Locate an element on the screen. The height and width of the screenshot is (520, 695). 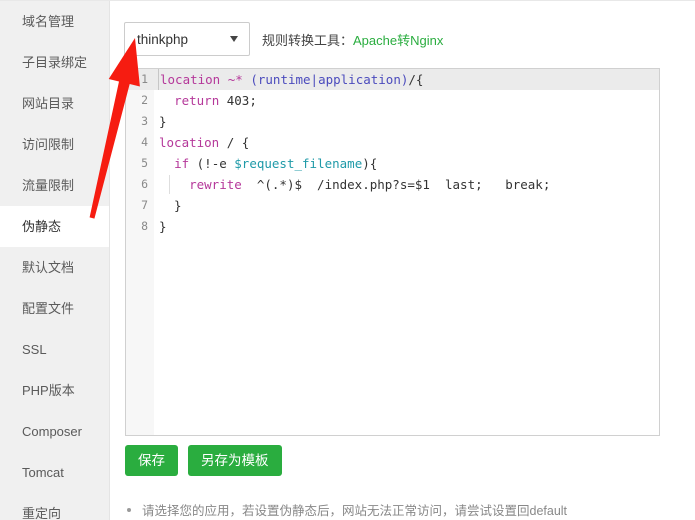
sidebar-item-label: 重定向 is located at coordinates (42, 513).